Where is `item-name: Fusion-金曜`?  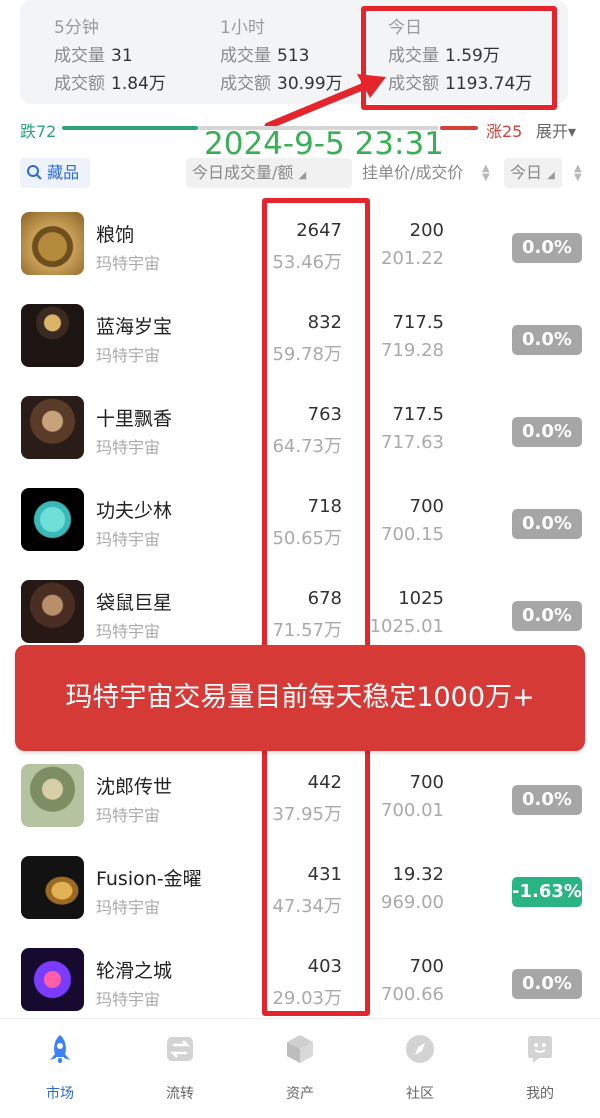
item-name: Fusion-金曜 is located at coordinates (149, 879).